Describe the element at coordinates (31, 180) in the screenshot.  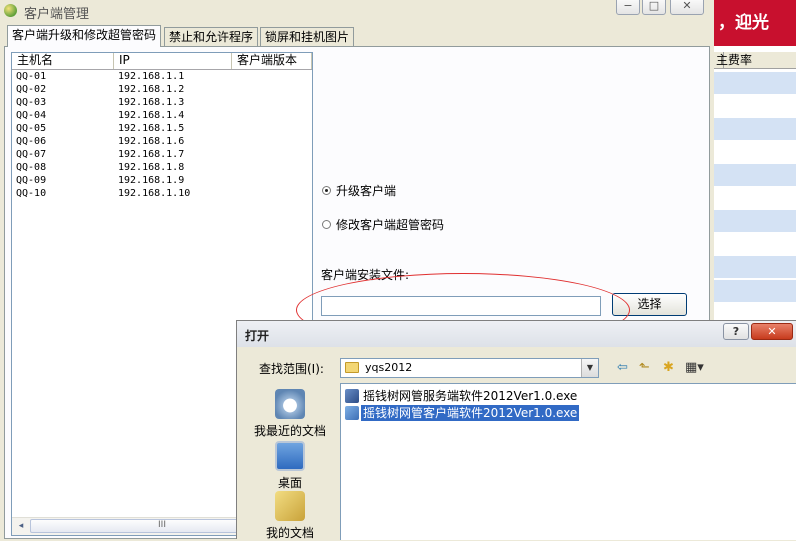
I see `host-name-cell: QQ-09` at that location.